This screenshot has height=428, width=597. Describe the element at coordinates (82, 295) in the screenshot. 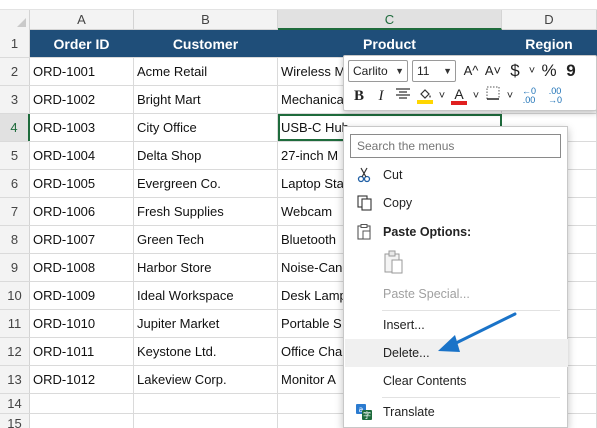

I see `cell-order-id: ORD-1009` at that location.